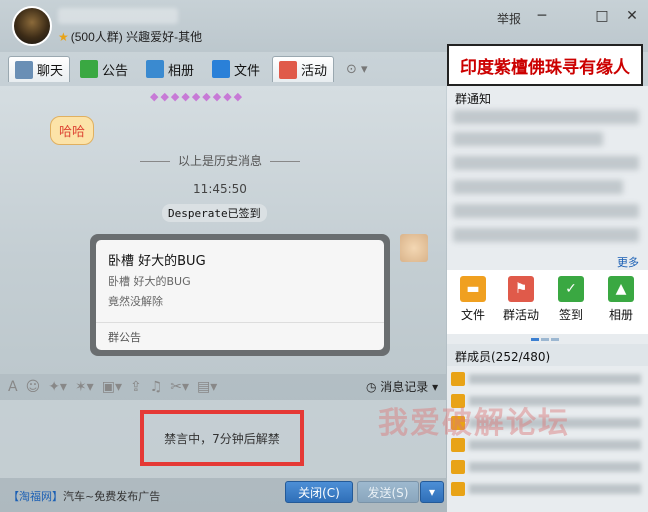  I want to click on folder-icon, so click(221, 69).